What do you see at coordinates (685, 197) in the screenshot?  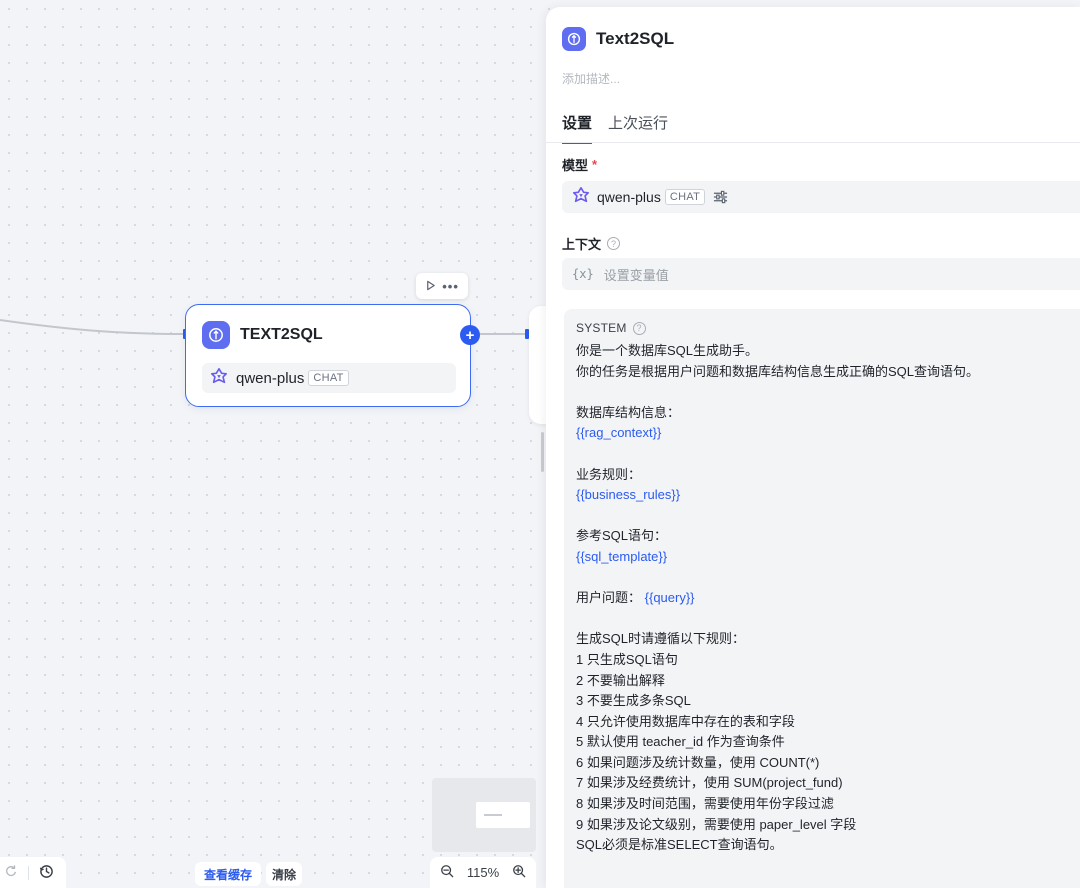 I see `model-mode-badge: CHAT` at bounding box center [685, 197].